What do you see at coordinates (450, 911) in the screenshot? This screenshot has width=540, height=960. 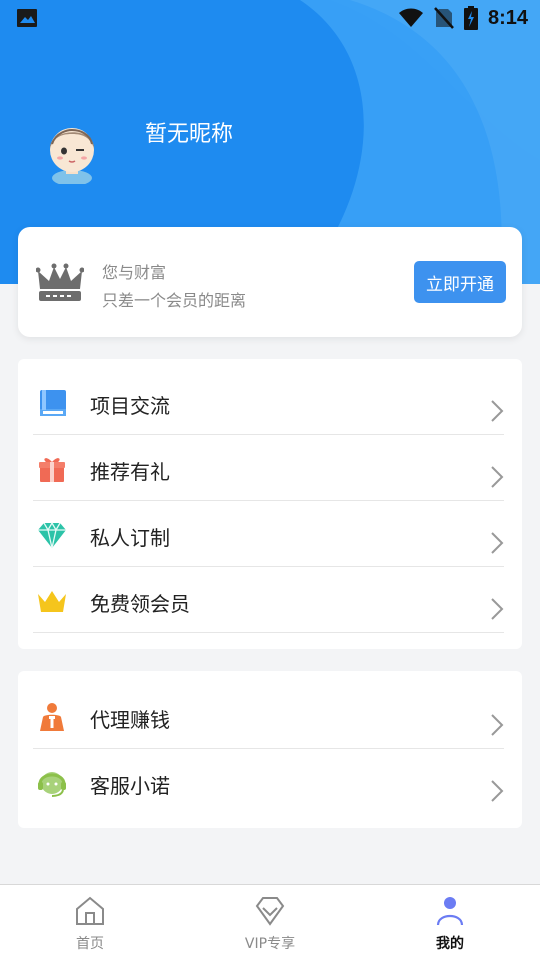 I see `user-icon` at bounding box center [450, 911].